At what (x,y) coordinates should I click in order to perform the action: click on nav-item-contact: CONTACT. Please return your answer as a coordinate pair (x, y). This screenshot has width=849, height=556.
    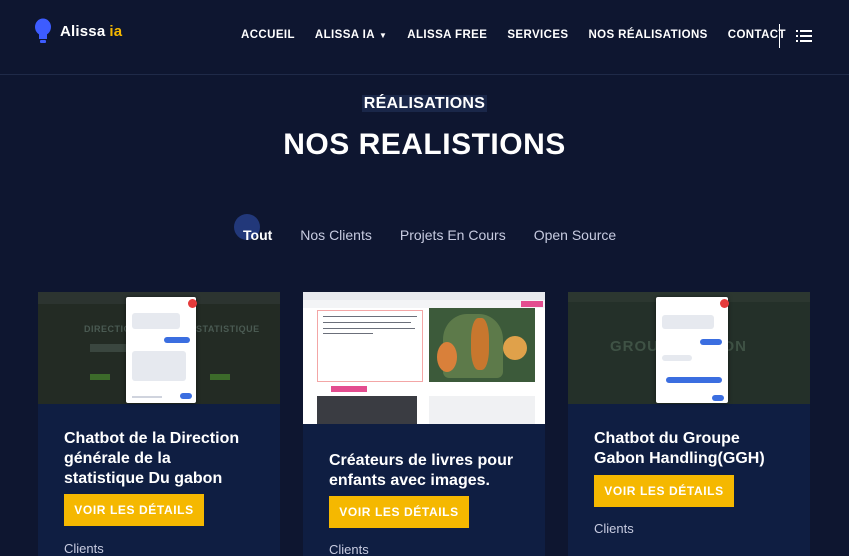
    Looking at the image, I should click on (757, 35).